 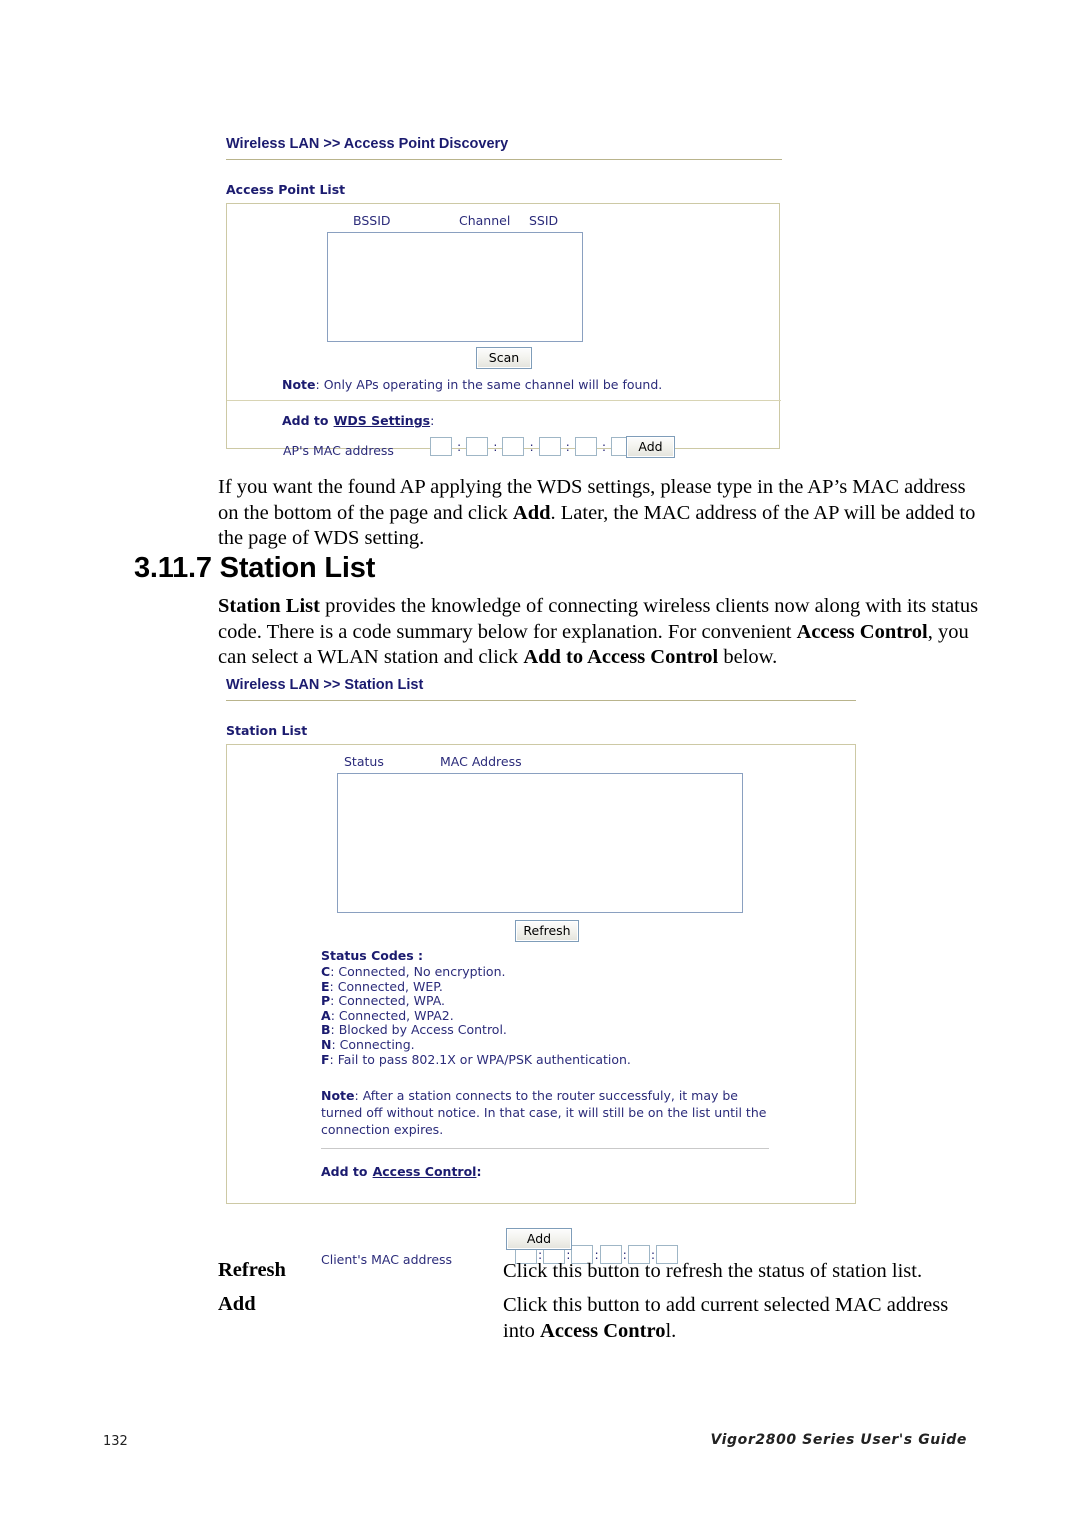 I want to click on apd-add-to-row: Add to WDS Settings:, so click(x=358, y=419).